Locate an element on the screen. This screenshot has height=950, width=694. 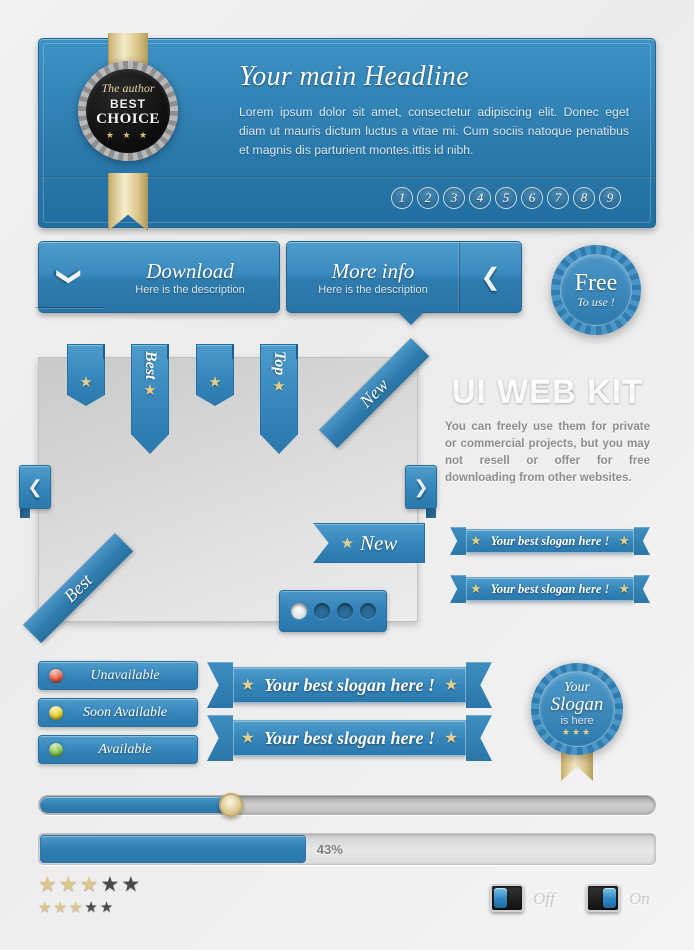
corner-ribbon-new: New is located at coordinates (374, 393).